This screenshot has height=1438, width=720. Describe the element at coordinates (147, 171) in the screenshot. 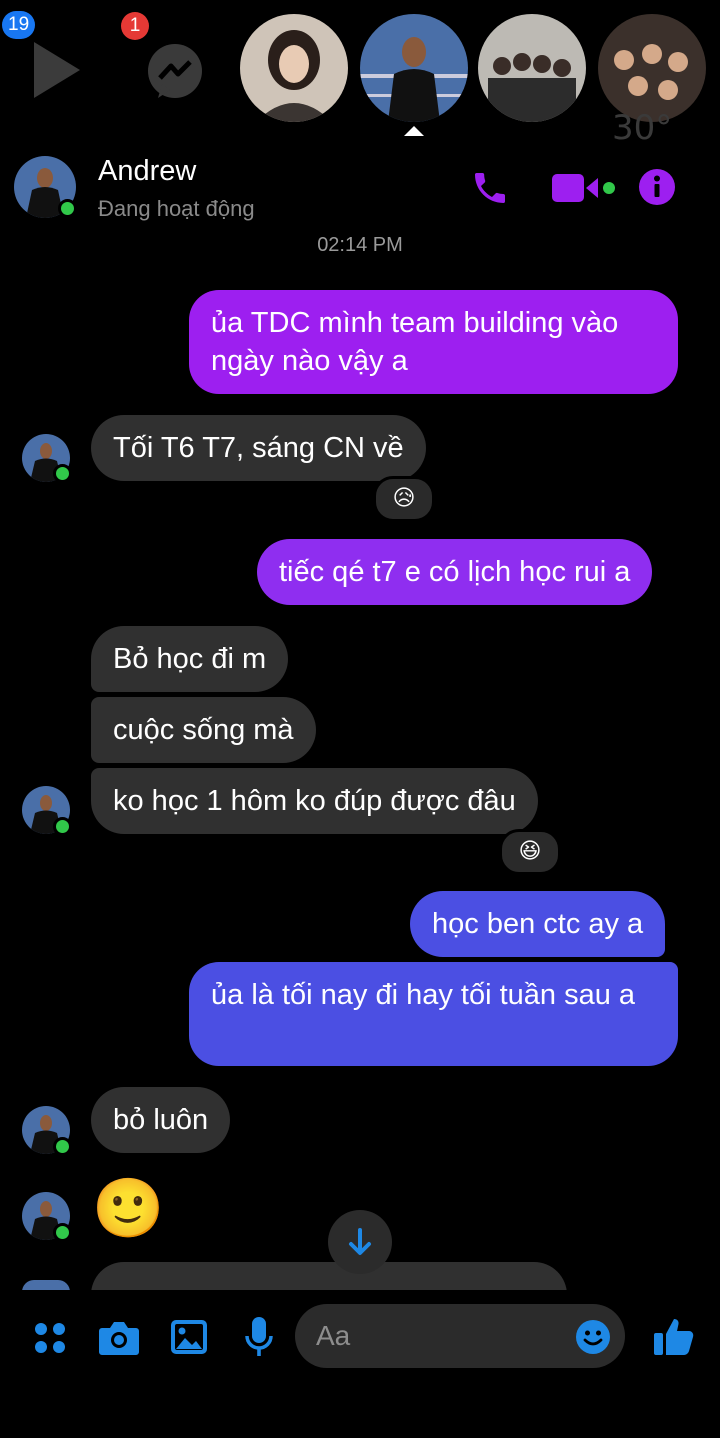

I see `contact-name: Andrew` at that location.